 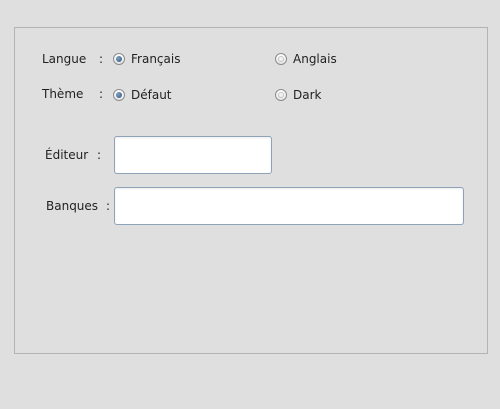 What do you see at coordinates (108, 206) in the screenshot?
I see `banks-colon: :` at bounding box center [108, 206].